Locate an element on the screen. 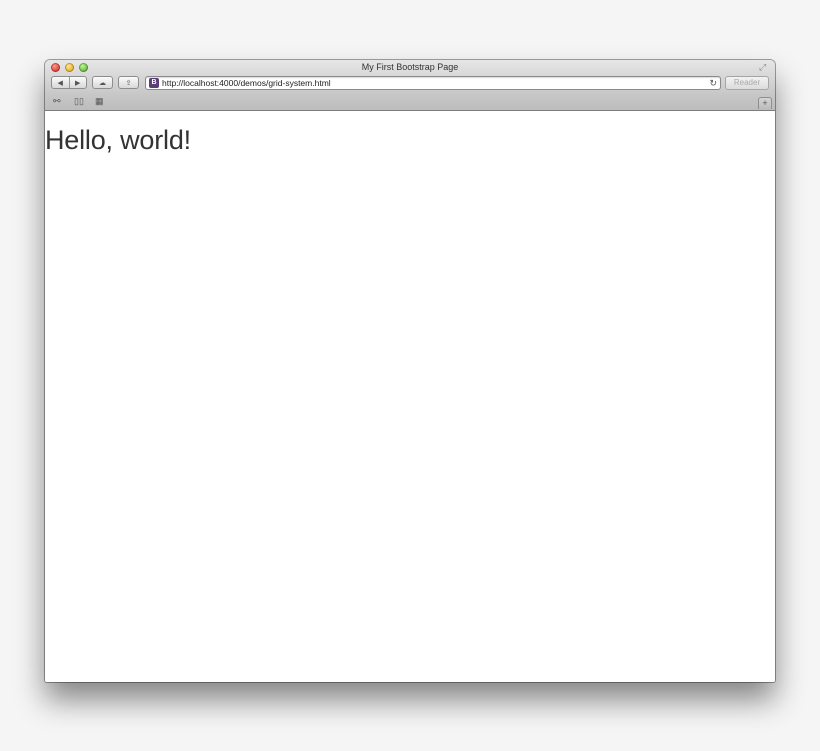 Image resolution: width=820 pixels, height=751 pixels. icloud-icon: ☁ is located at coordinates (102, 83).